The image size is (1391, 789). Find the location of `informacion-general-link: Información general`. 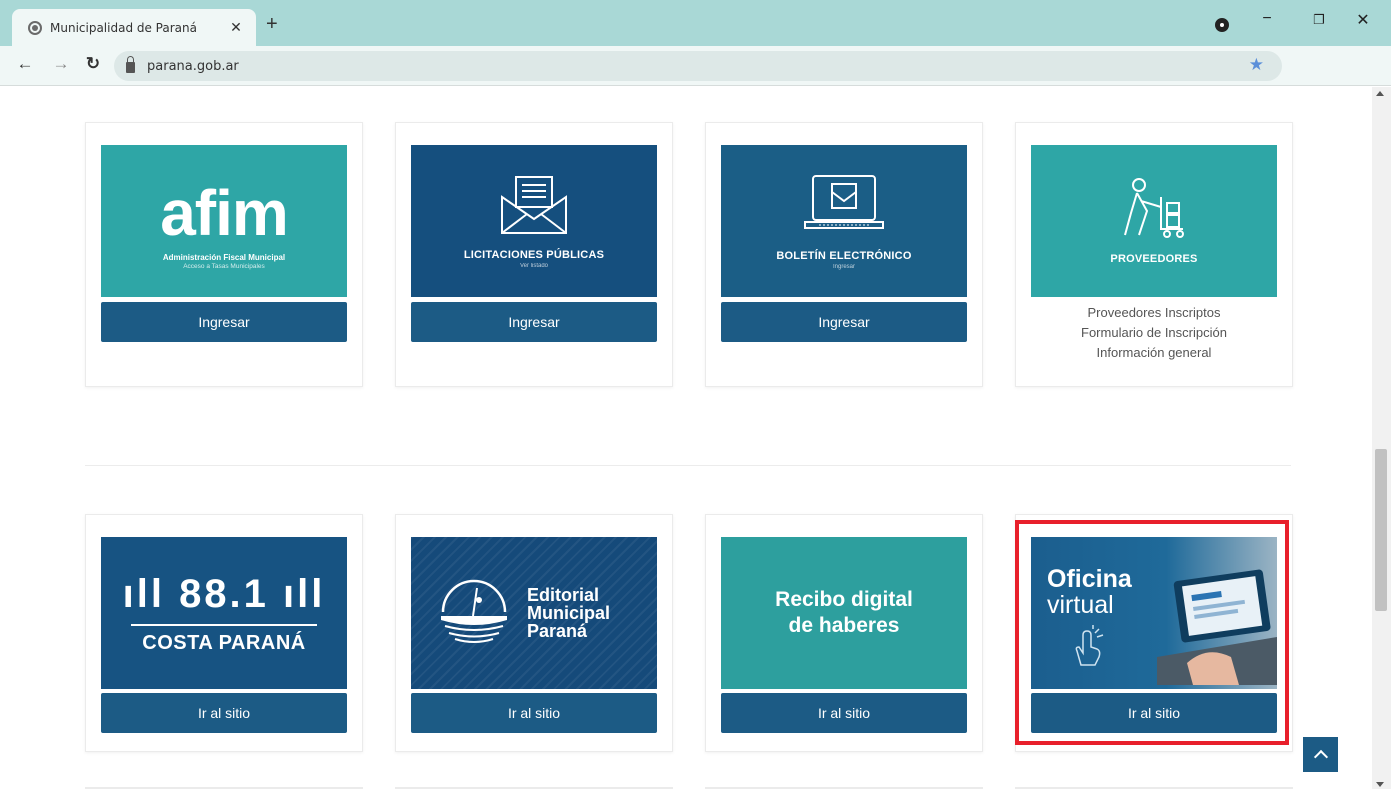

informacion-general-link: Información general is located at coordinates (1154, 353).